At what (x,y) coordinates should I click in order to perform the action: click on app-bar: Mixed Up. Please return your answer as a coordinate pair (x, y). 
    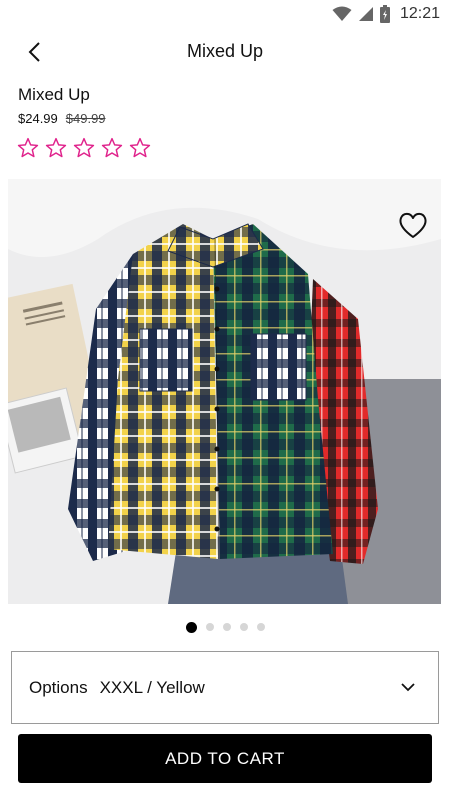
    Looking at the image, I should click on (225, 52).